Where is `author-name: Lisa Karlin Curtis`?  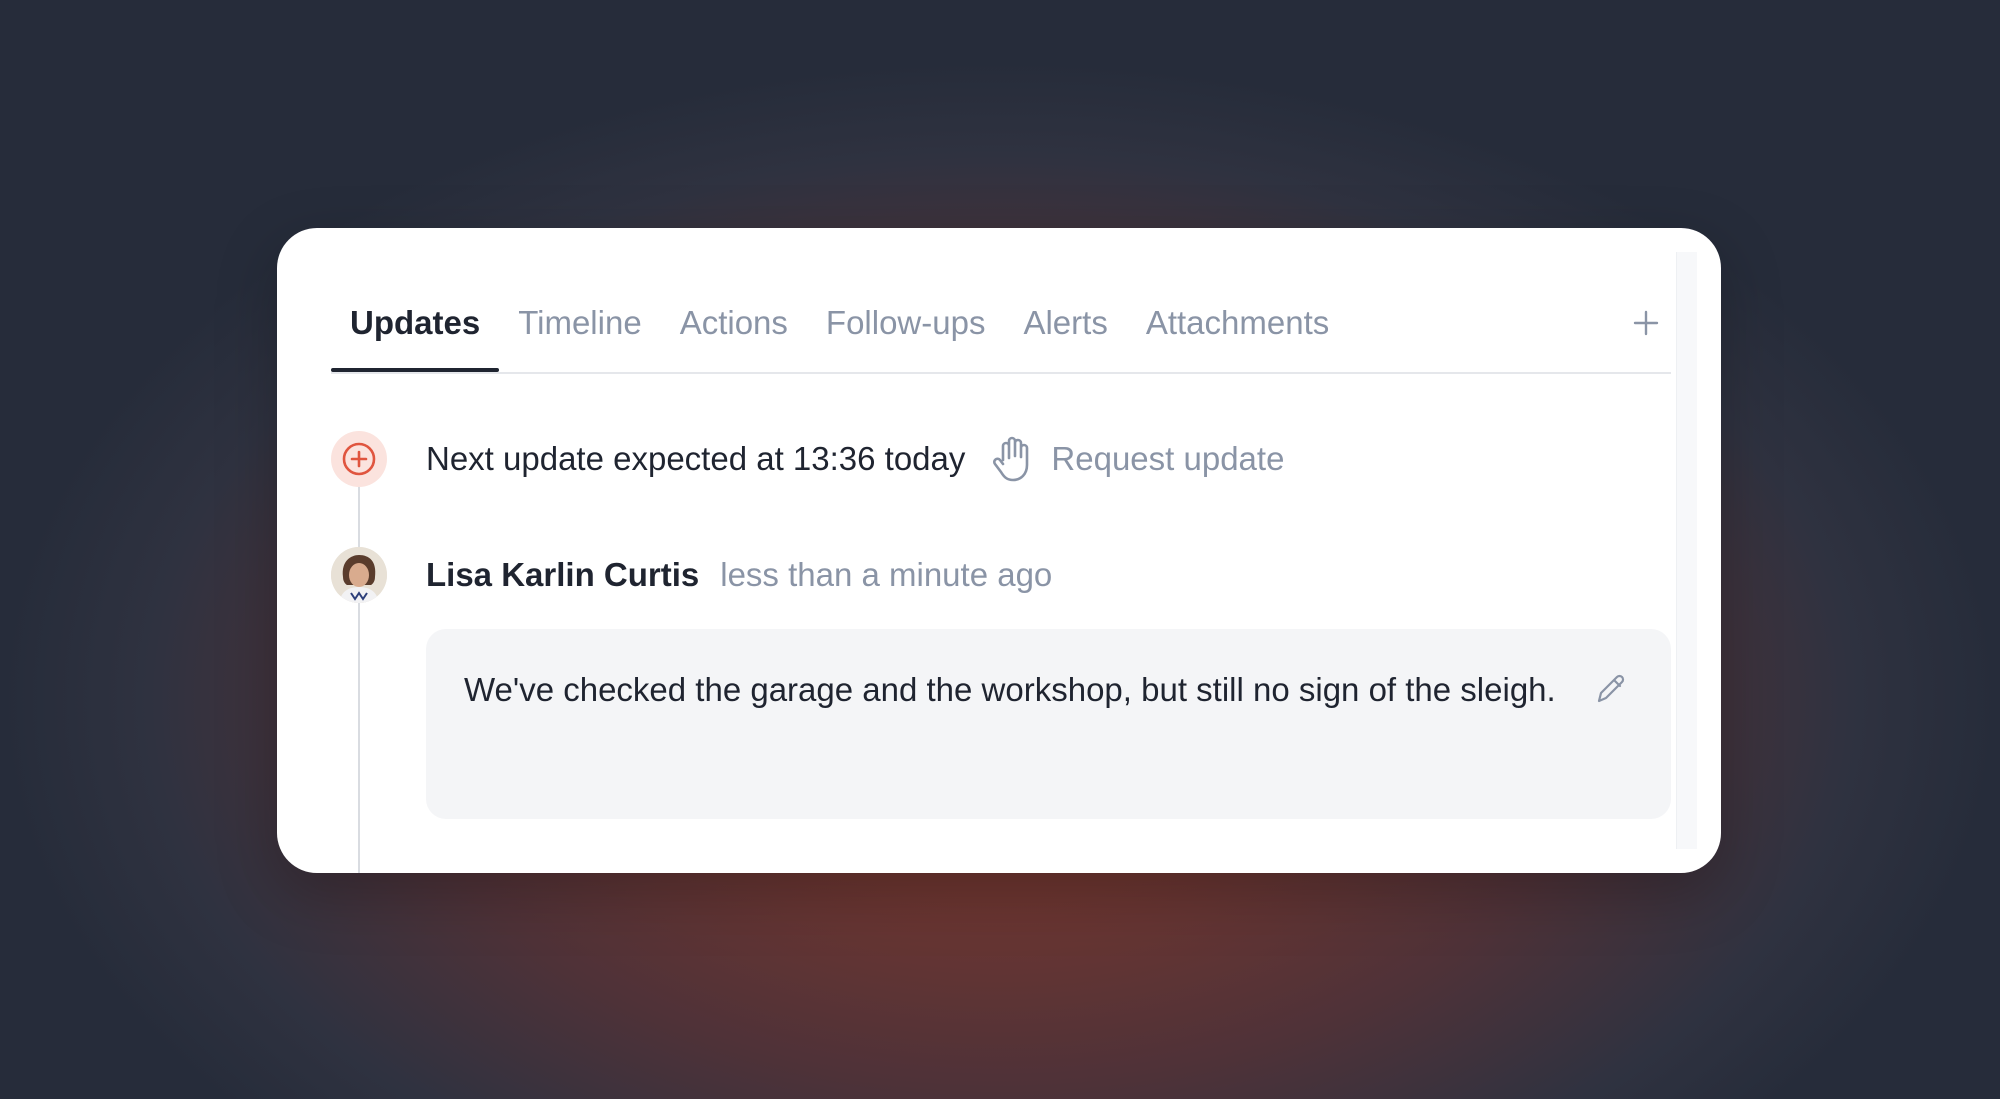 author-name: Lisa Karlin Curtis is located at coordinates (563, 574).